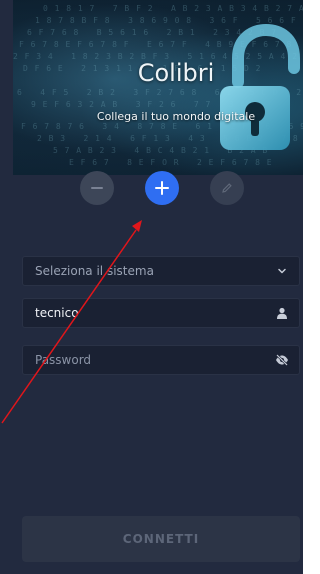 Image resolution: width=320 pixels, height=574 pixels. What do you see at coordinates (282, 360) in the screenshot?
I see `eye-off-icon` at bounding box center [282, 360].